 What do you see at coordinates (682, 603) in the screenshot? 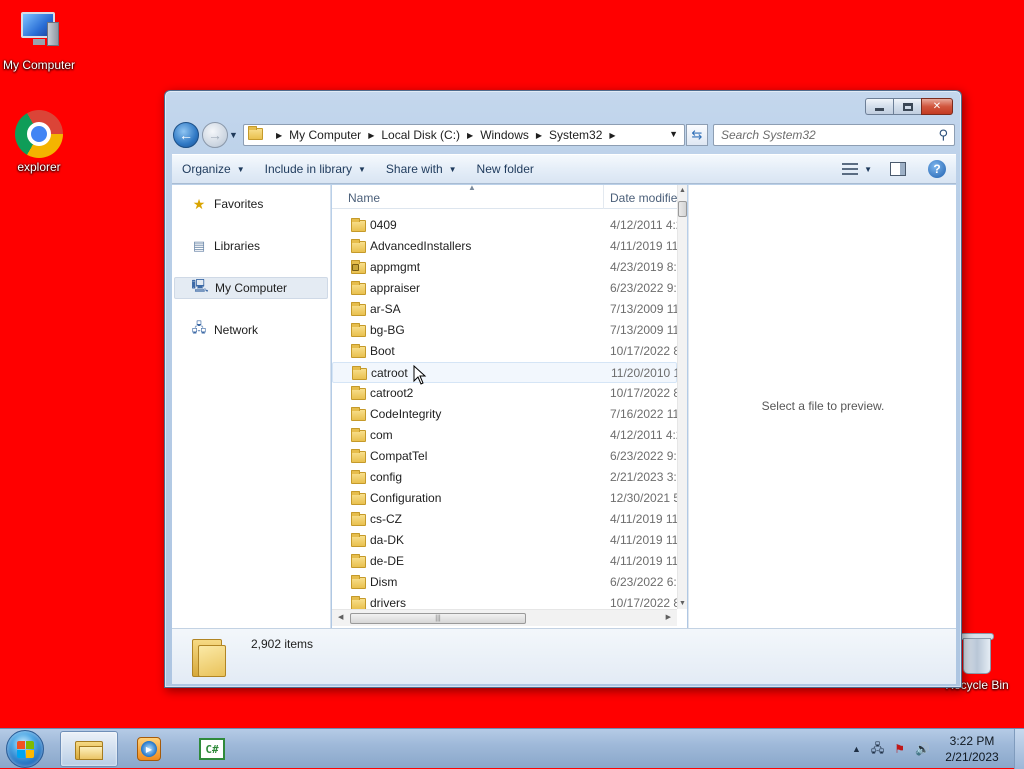
I see `scroll-down-icon: ▼` at bounding box center [682, 603].